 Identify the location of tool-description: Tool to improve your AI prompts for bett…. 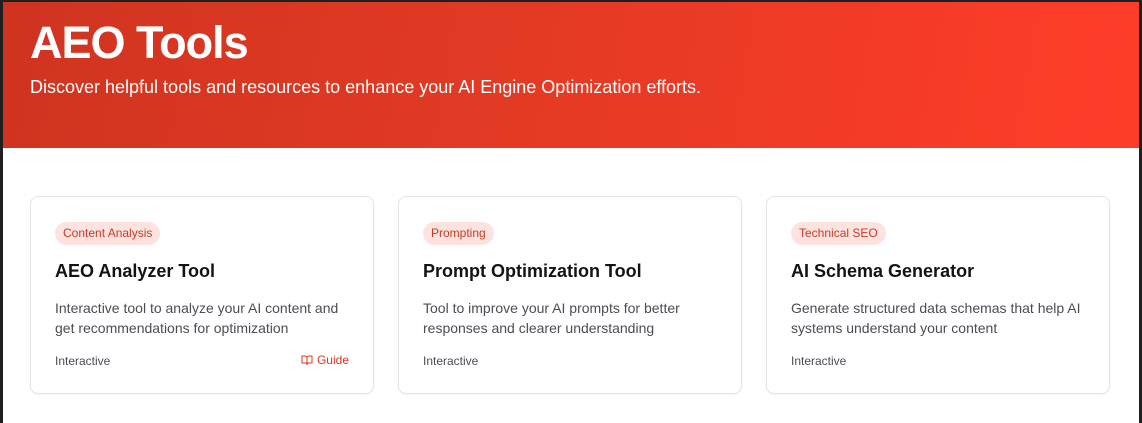
(551, 318).